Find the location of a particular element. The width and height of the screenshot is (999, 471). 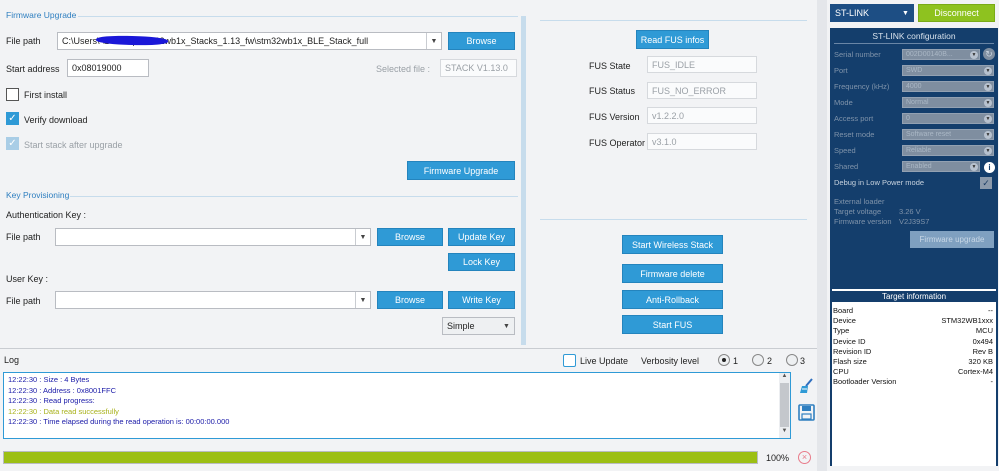

broom-icon is located at coordinates (807, 386).